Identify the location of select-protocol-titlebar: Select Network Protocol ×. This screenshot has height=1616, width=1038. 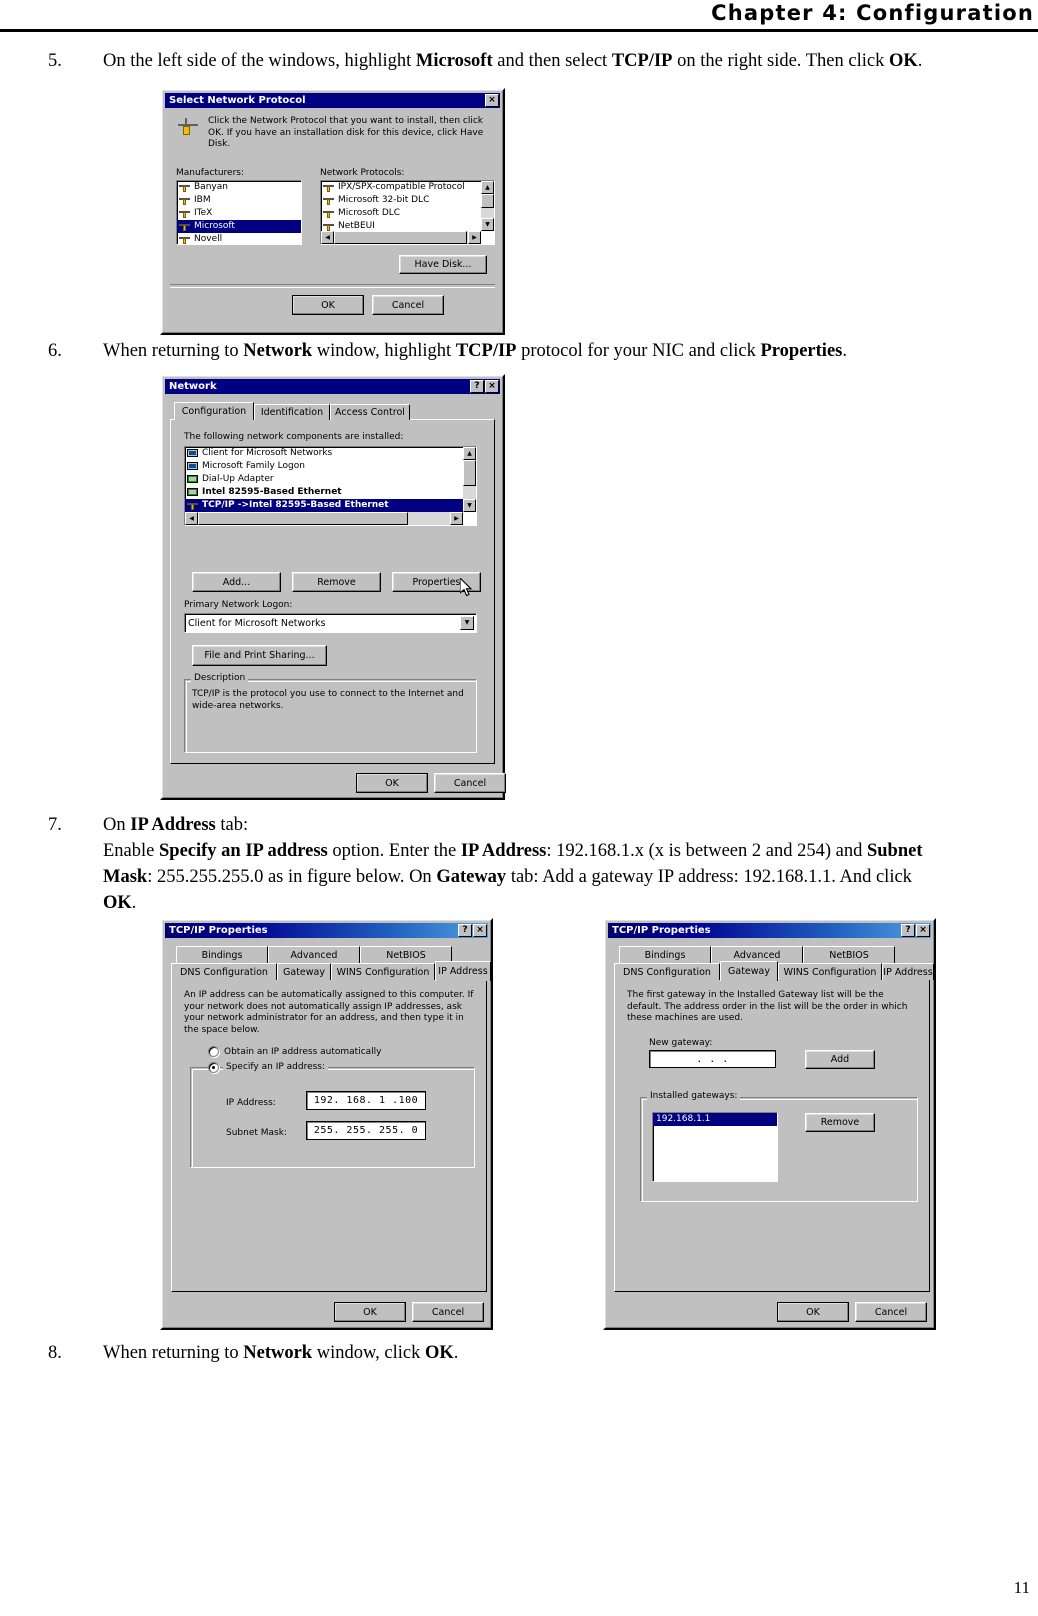
(332, 100).